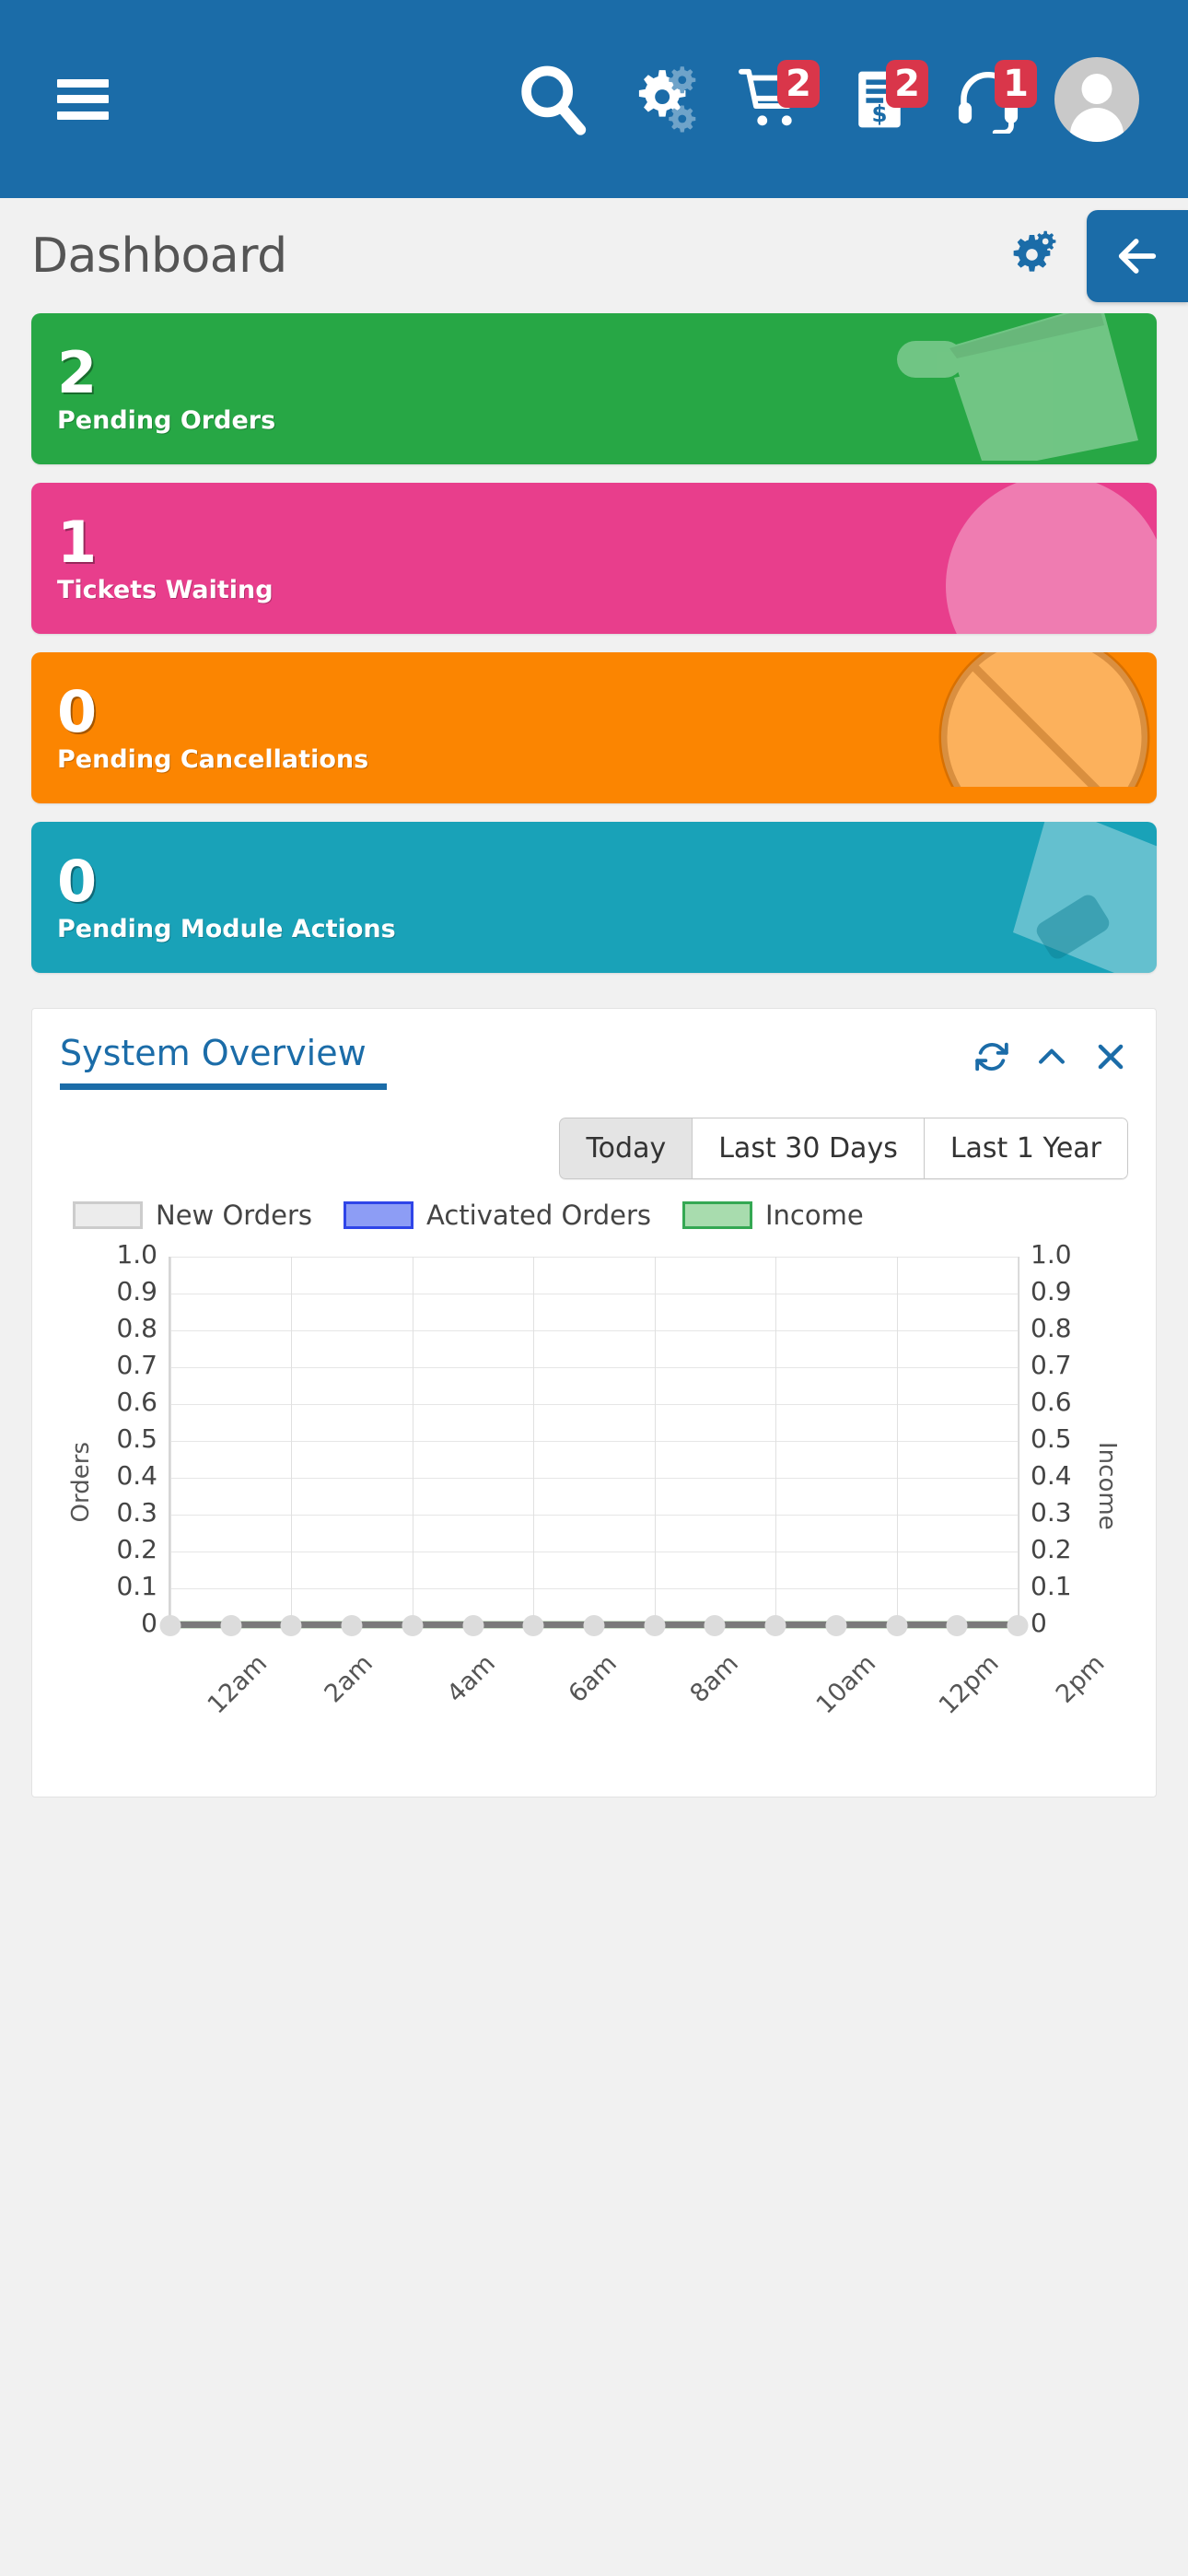 The height and width of the screenshot is (2576, 1188). What do you see at coordinates (136, 1254) in the screenshot?
I see `chart-y-tick: 1.0` at bounding box center [136, 1254].